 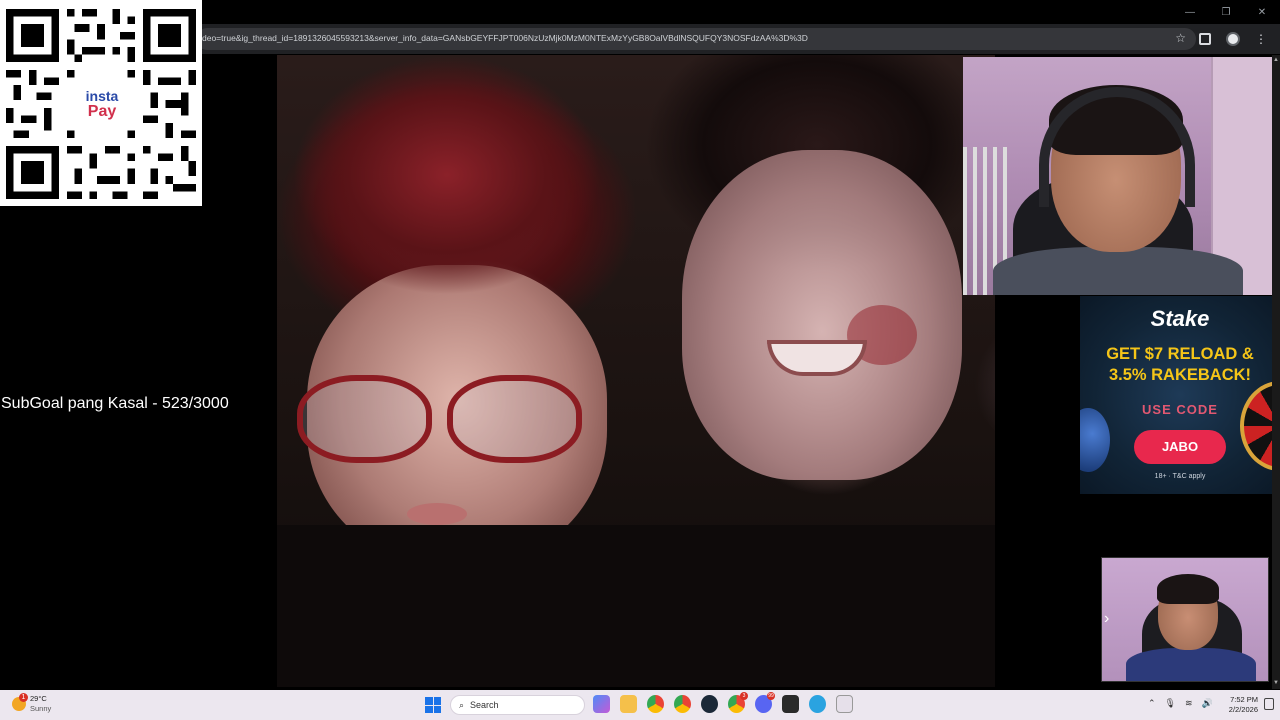 What do you see at coordinates (1185, 619) in the screenshot?
I see `secondary-webcam: ›` at bounding box center [1185, 619].